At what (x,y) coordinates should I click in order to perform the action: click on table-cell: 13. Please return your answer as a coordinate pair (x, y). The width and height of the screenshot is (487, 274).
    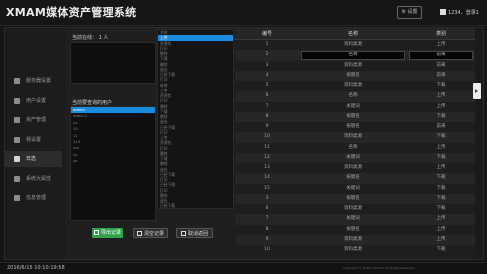
    Looking at the image, I should click on (267, 167).